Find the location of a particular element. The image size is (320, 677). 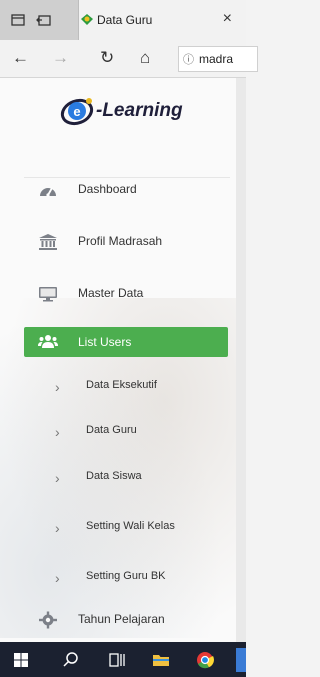

logo: e -Learning is located at coordinates (130, 112).